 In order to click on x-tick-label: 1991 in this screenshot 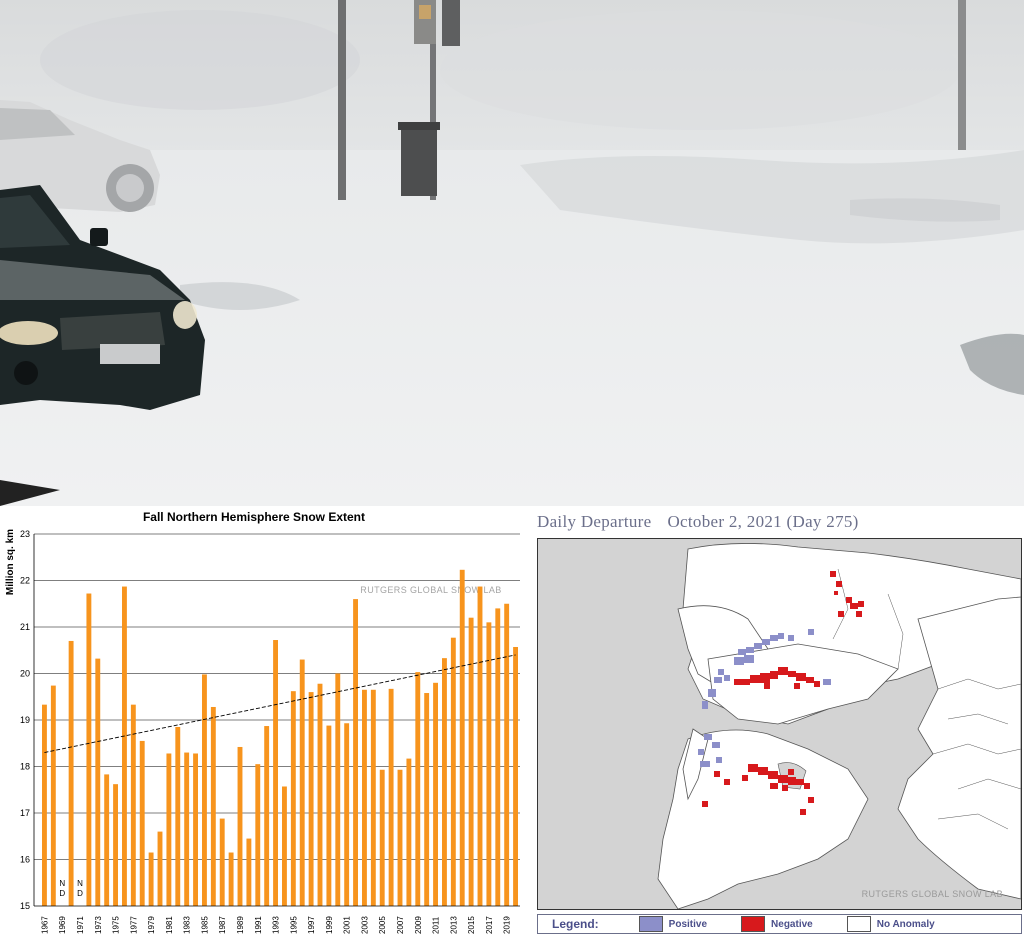, I will do `click(258, 925)`.